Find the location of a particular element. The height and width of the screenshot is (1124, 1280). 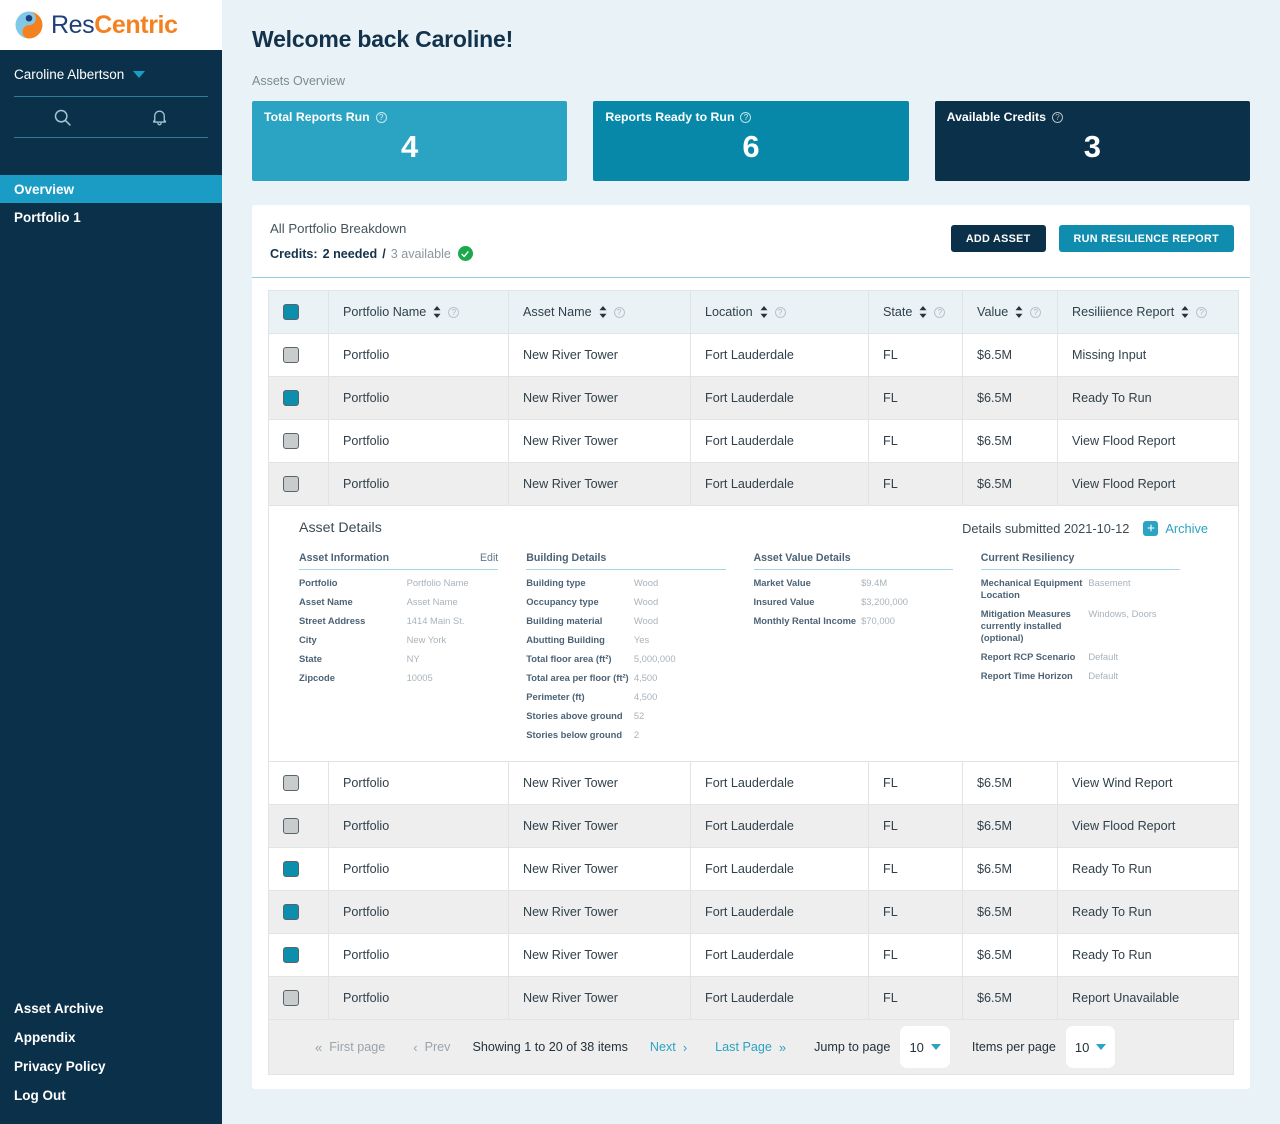

archive-button: Archive is located at coordinates (1175, 528).